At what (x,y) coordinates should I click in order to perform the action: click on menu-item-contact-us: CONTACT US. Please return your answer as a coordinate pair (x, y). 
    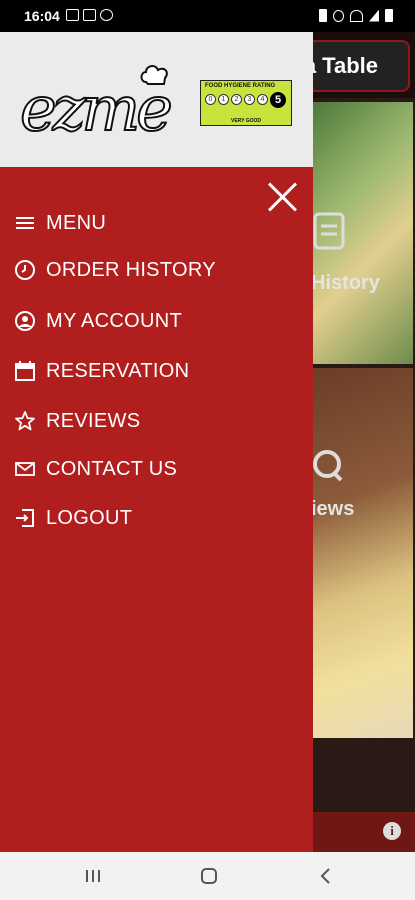
    Looking at the image, I should click on (95, 469).